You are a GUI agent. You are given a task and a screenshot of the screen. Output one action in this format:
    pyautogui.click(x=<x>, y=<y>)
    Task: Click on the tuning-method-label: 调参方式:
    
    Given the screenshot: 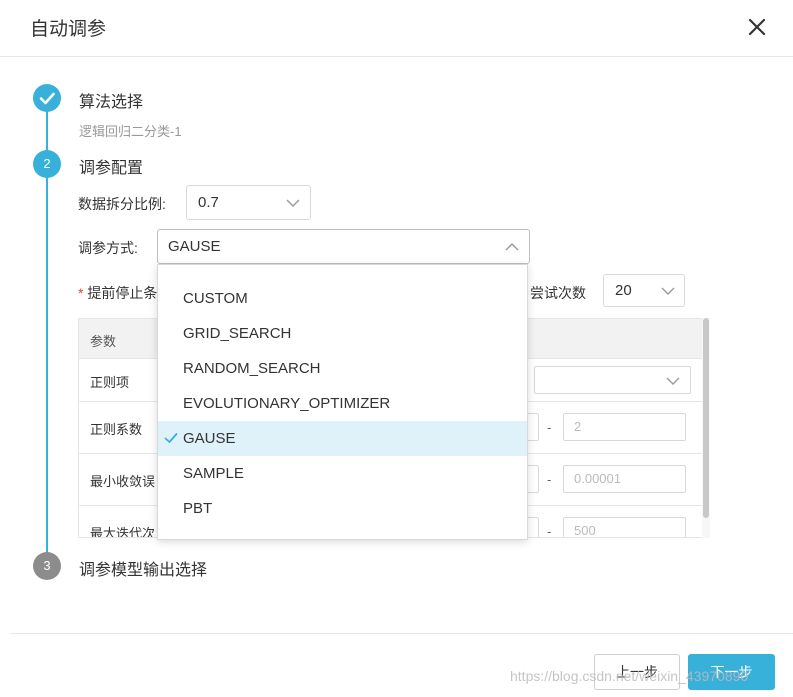 What is the action you would take?
    pyautogui.click(x=108, y=248)
    